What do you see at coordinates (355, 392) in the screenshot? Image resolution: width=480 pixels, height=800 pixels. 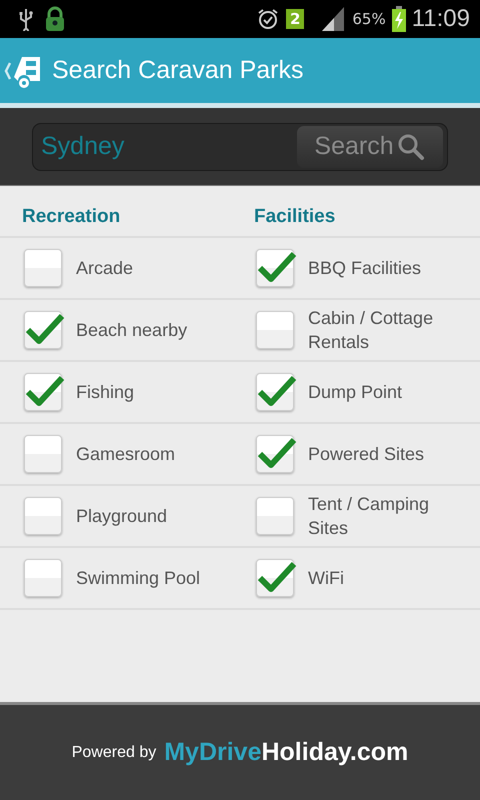 I see `option-label: Dump Point` at bounding box center [355, 392].